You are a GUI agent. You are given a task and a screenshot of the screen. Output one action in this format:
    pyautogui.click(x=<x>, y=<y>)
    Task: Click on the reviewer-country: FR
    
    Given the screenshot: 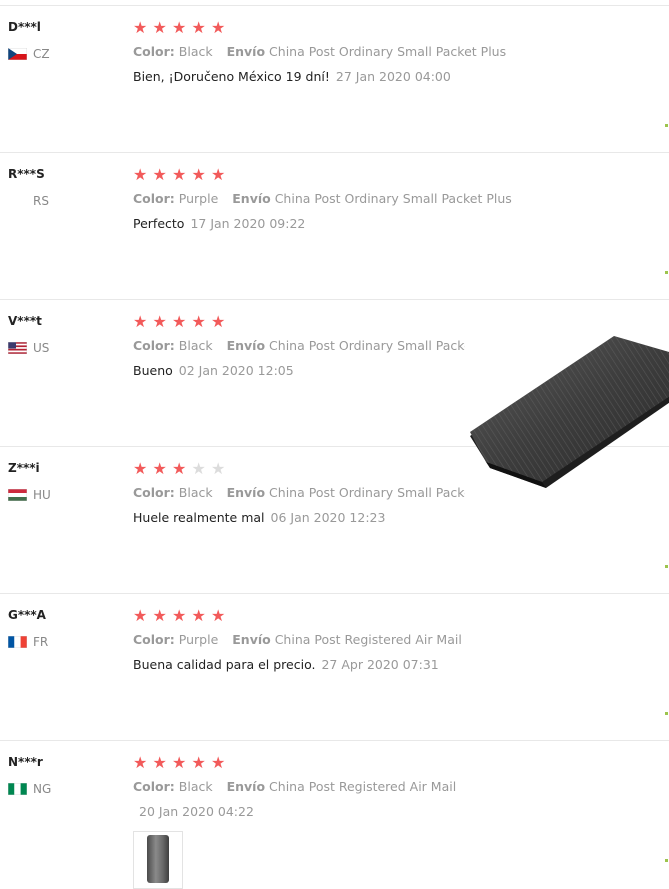 What is the action you would take?
    pyautogui.click(x=28, y=642)
    